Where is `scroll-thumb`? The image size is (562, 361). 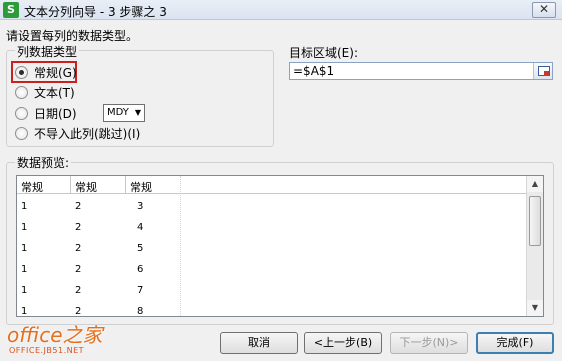
scroll-thumb is located at coordinates (535, 221).